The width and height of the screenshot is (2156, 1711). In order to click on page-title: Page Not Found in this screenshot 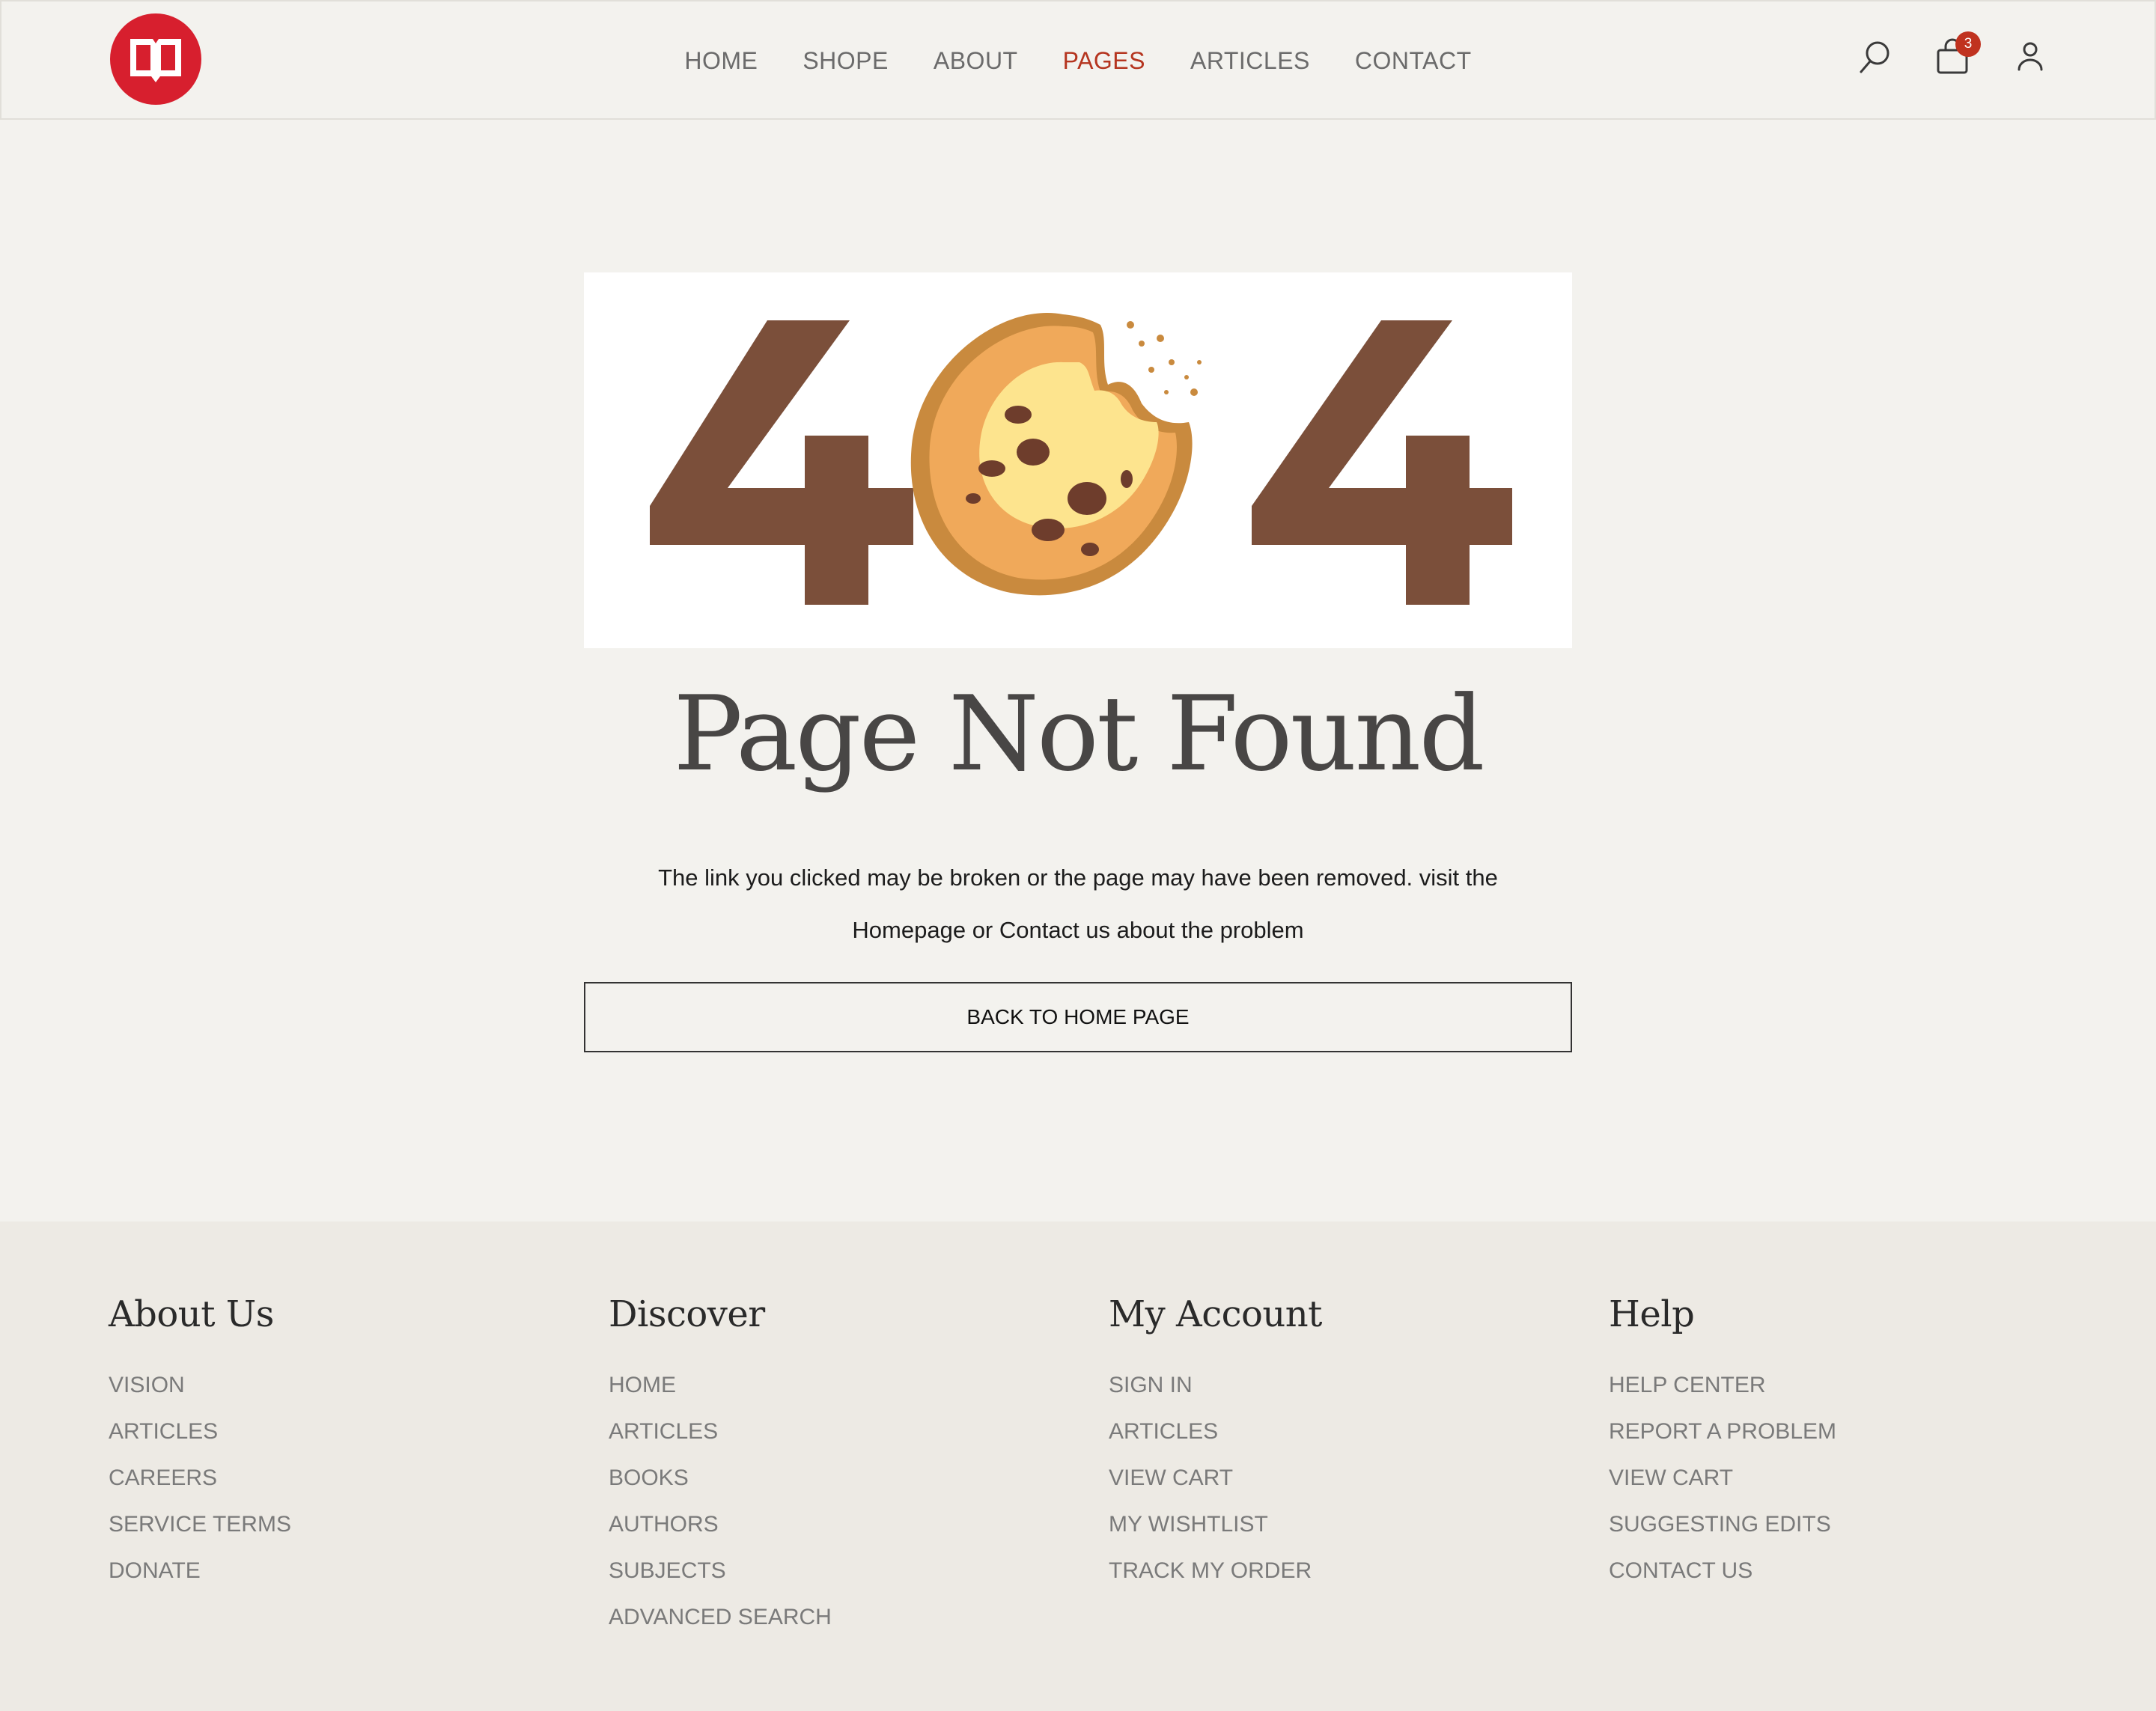, I will do `click(1078, 734)`.